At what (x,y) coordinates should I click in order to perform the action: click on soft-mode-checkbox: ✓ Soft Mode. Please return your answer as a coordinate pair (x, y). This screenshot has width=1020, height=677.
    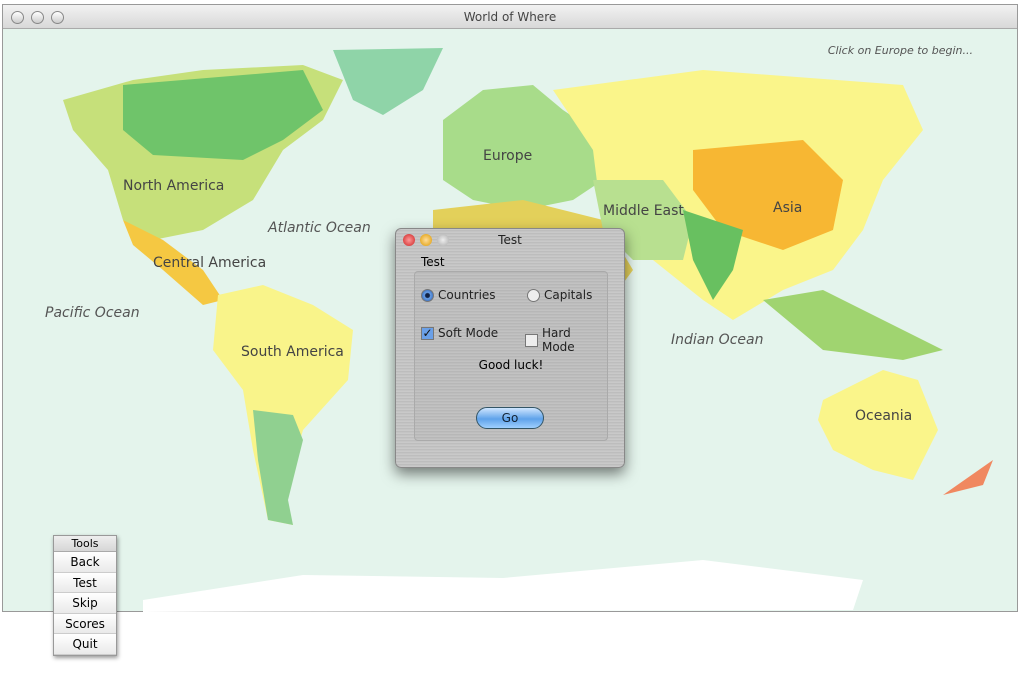
    Looking at the image, I should click on (459, 333).